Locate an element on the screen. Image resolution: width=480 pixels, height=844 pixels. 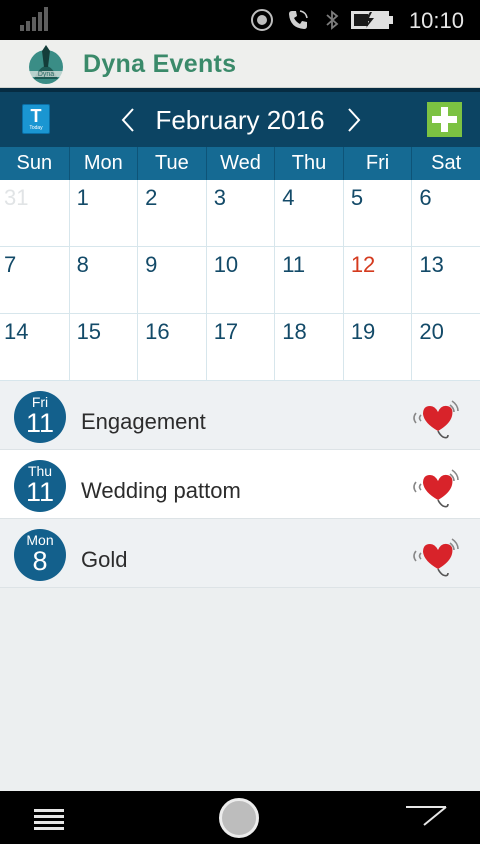
weekday-thu: Thu is located at coordinates (308, 163).